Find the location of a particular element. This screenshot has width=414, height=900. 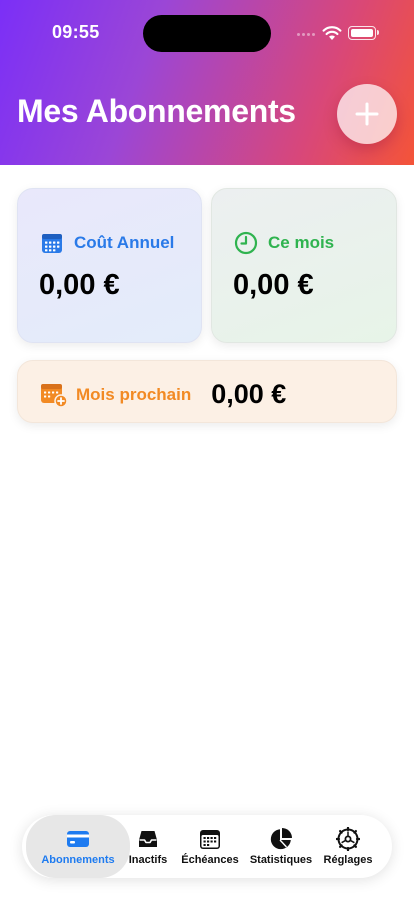

tab-reglages: Réglages is located at coordinates (348, 846).